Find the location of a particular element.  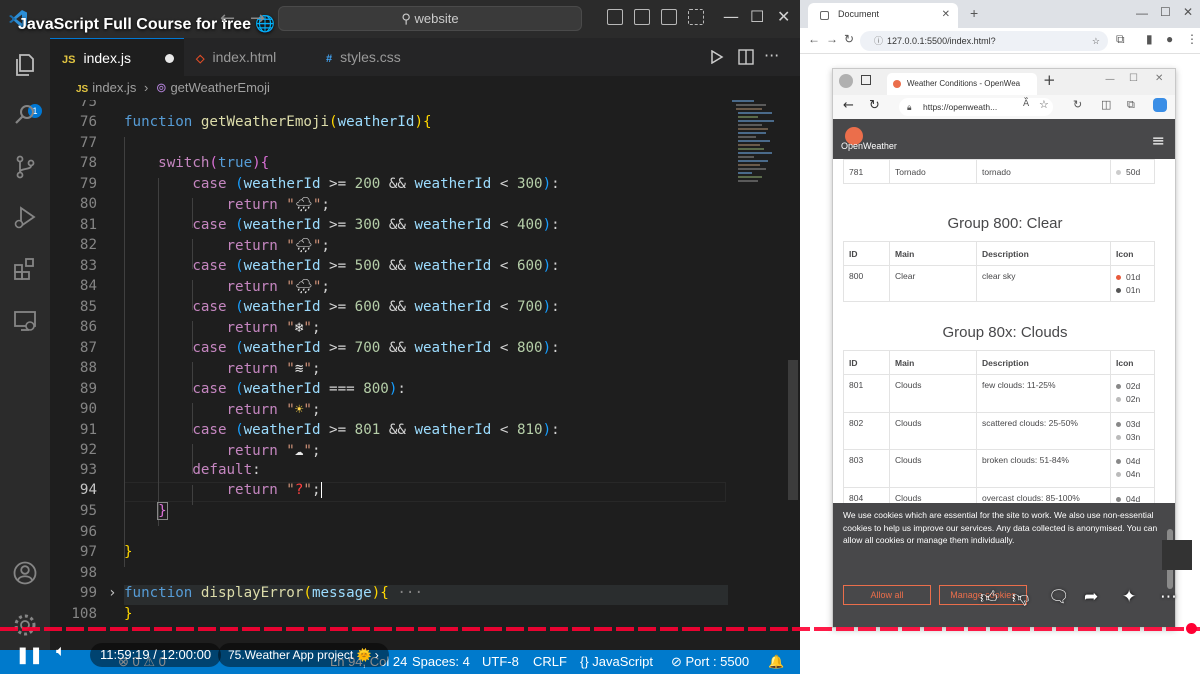

eol-status: CRLF is located at coordinates (550, 662).